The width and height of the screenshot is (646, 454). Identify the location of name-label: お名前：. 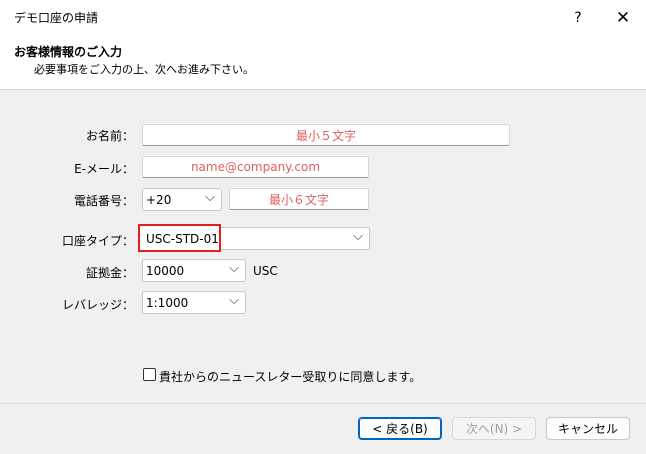
(109, 136).